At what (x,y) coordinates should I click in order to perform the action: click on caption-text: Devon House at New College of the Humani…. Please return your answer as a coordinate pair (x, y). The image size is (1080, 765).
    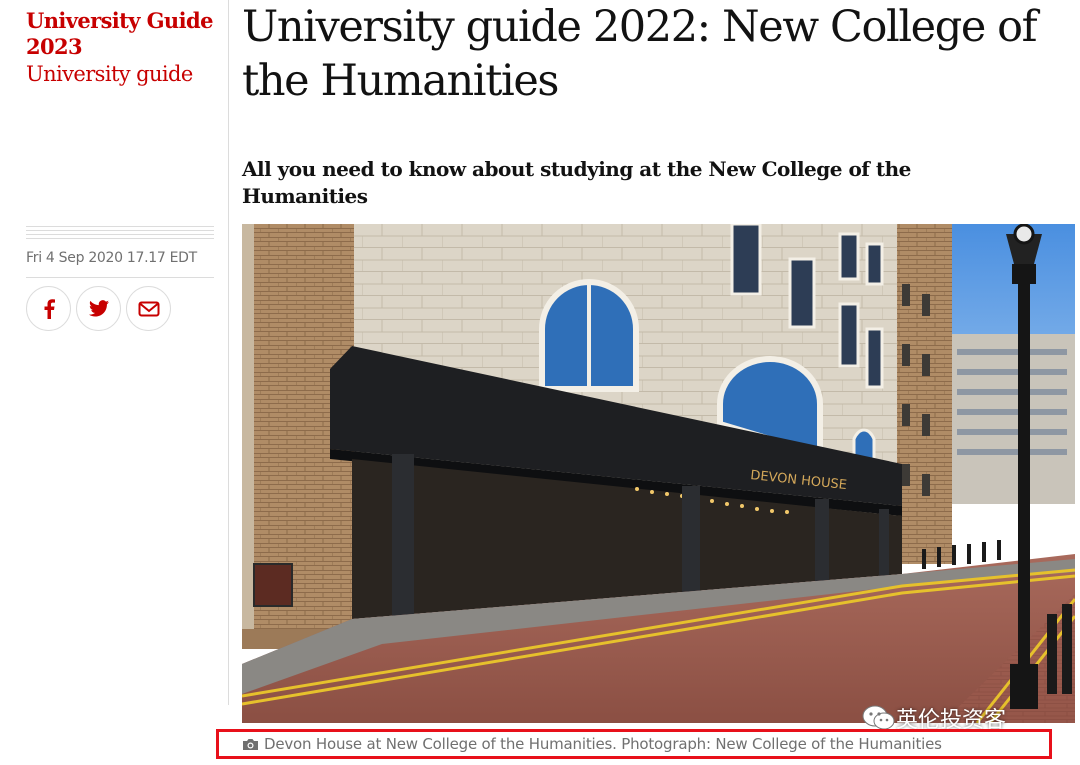
    Looking at the image, I should click on (603, 744).